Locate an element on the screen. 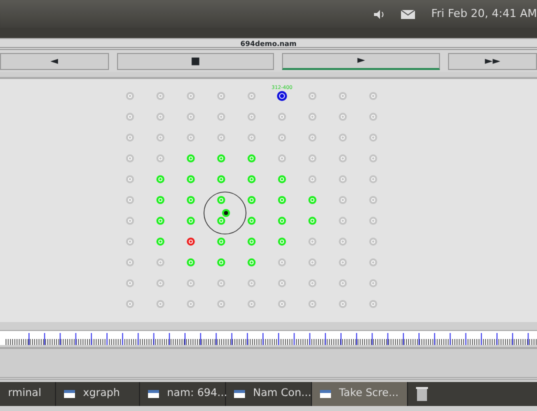  playback-button: ◄ is located at coordinates (54, 61).